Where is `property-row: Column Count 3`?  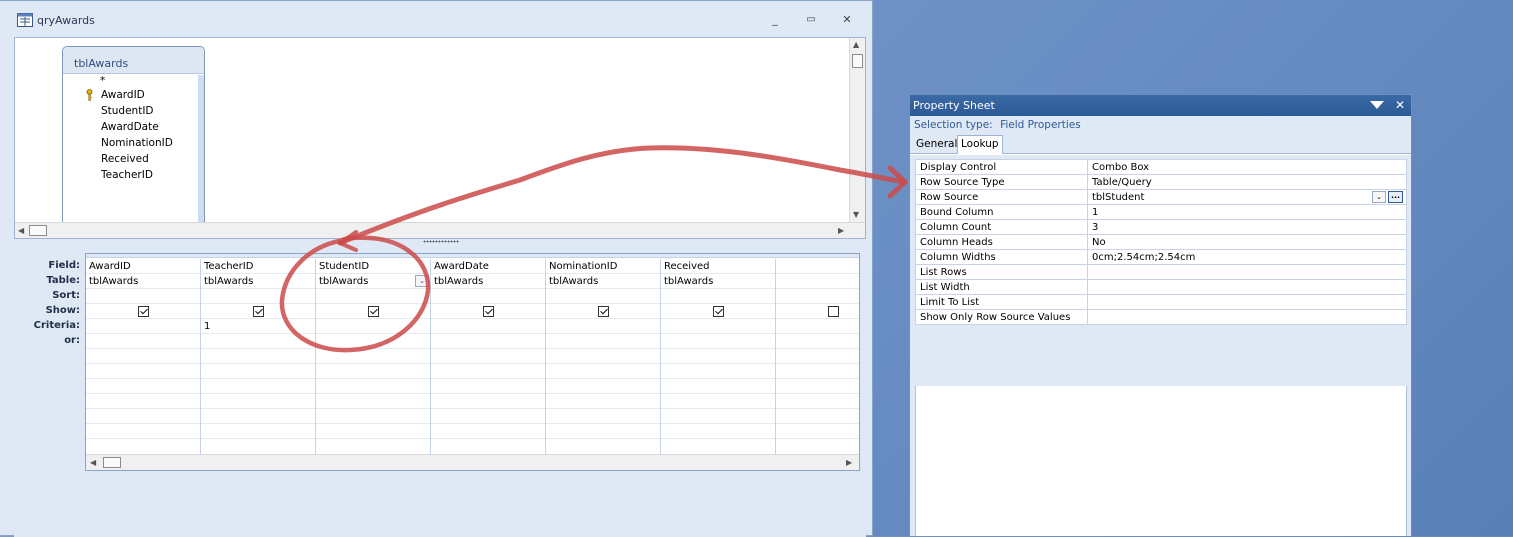
property-row: Column Count 3 is located at coordinates (1161, 227).